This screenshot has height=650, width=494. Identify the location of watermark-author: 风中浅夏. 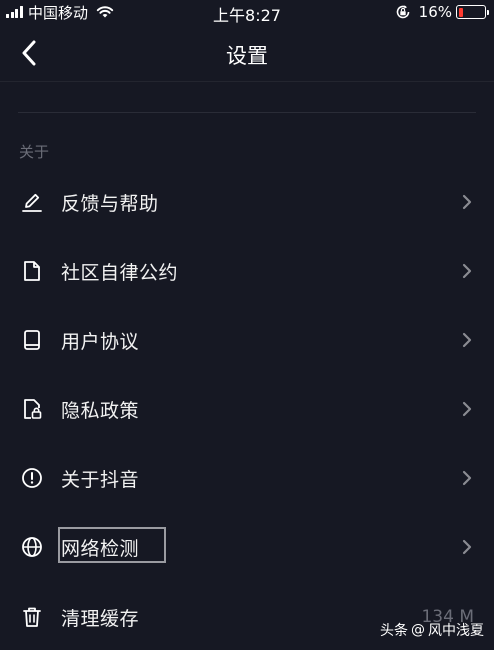
(456, 631).